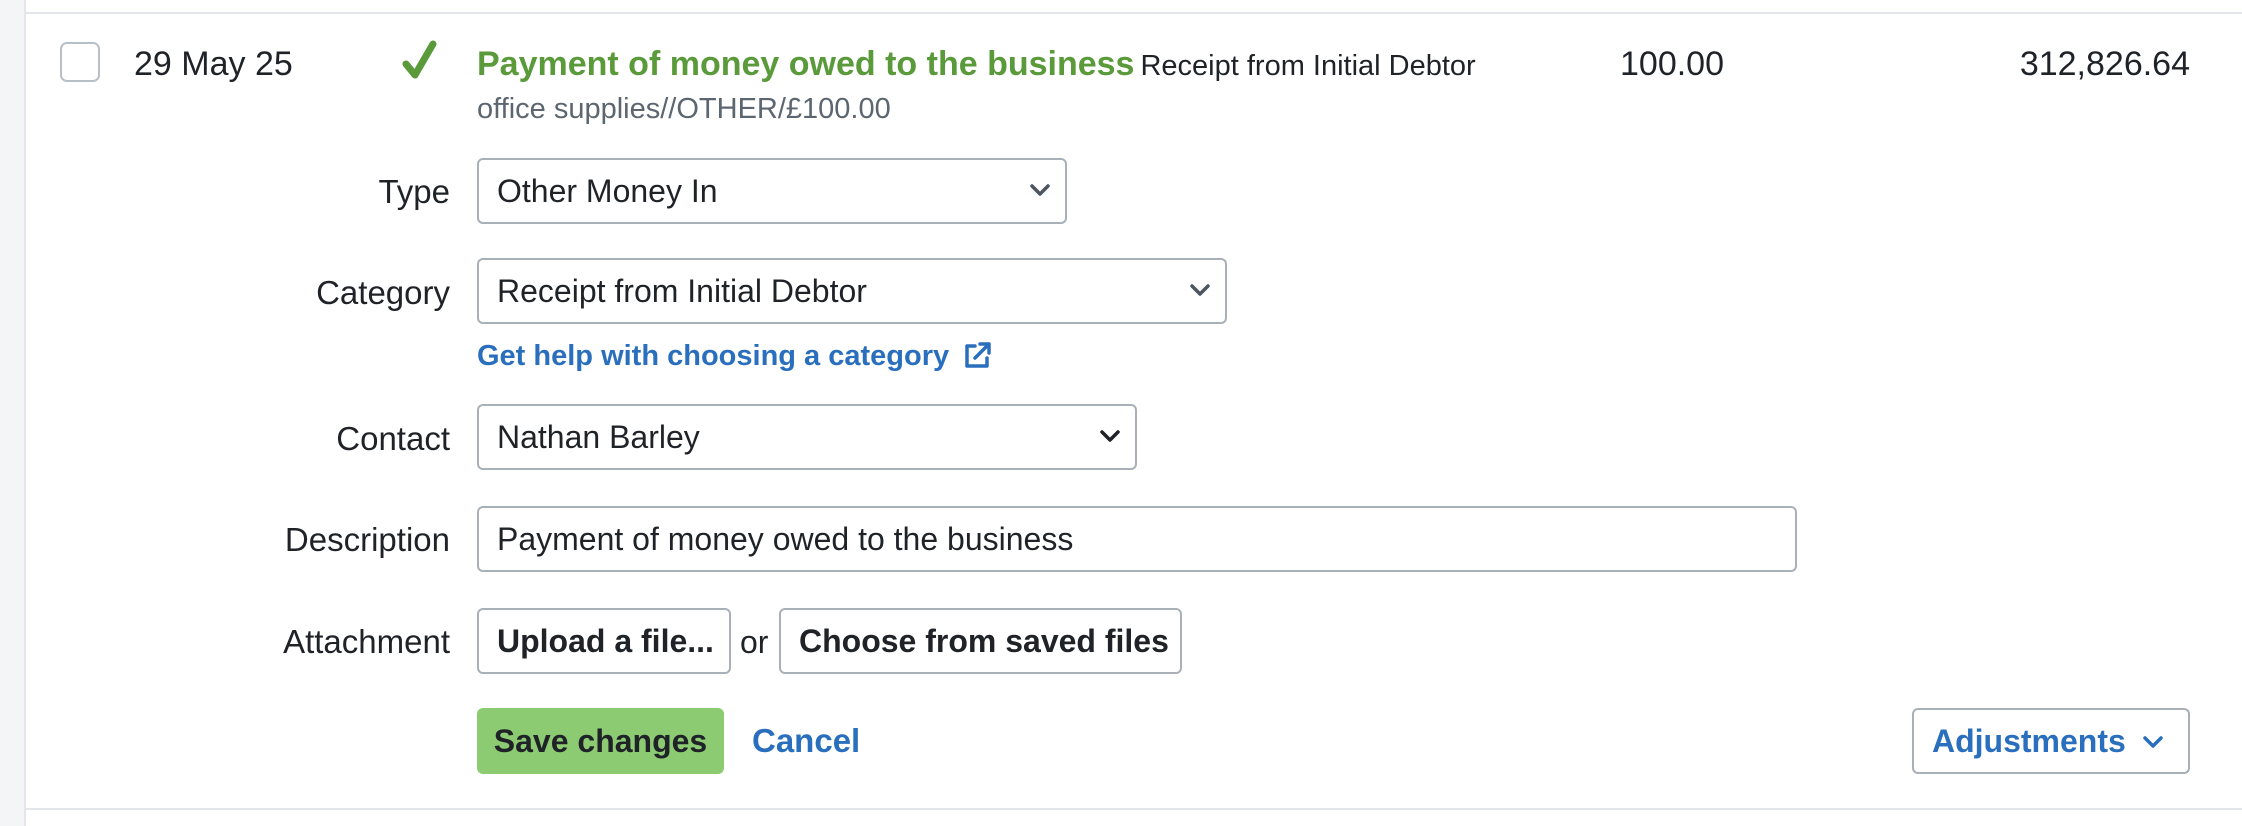 The image size is (2242, 826). What do you see at coordinates (772, 191) in the screenshot?
I see `type-select: Other Money In` at bounding box center [772, 191].